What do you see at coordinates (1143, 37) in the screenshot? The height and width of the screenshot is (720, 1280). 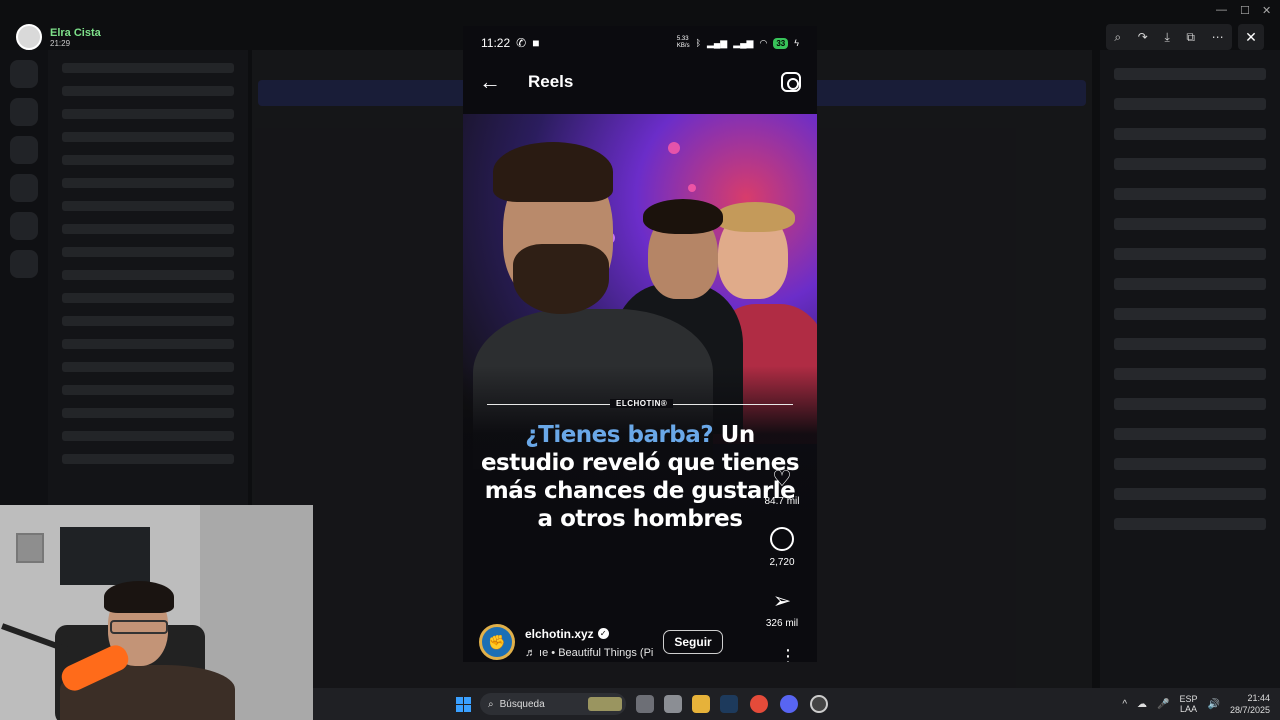 I see `forward-icon: ↷` at bounding box center [1143, 37].